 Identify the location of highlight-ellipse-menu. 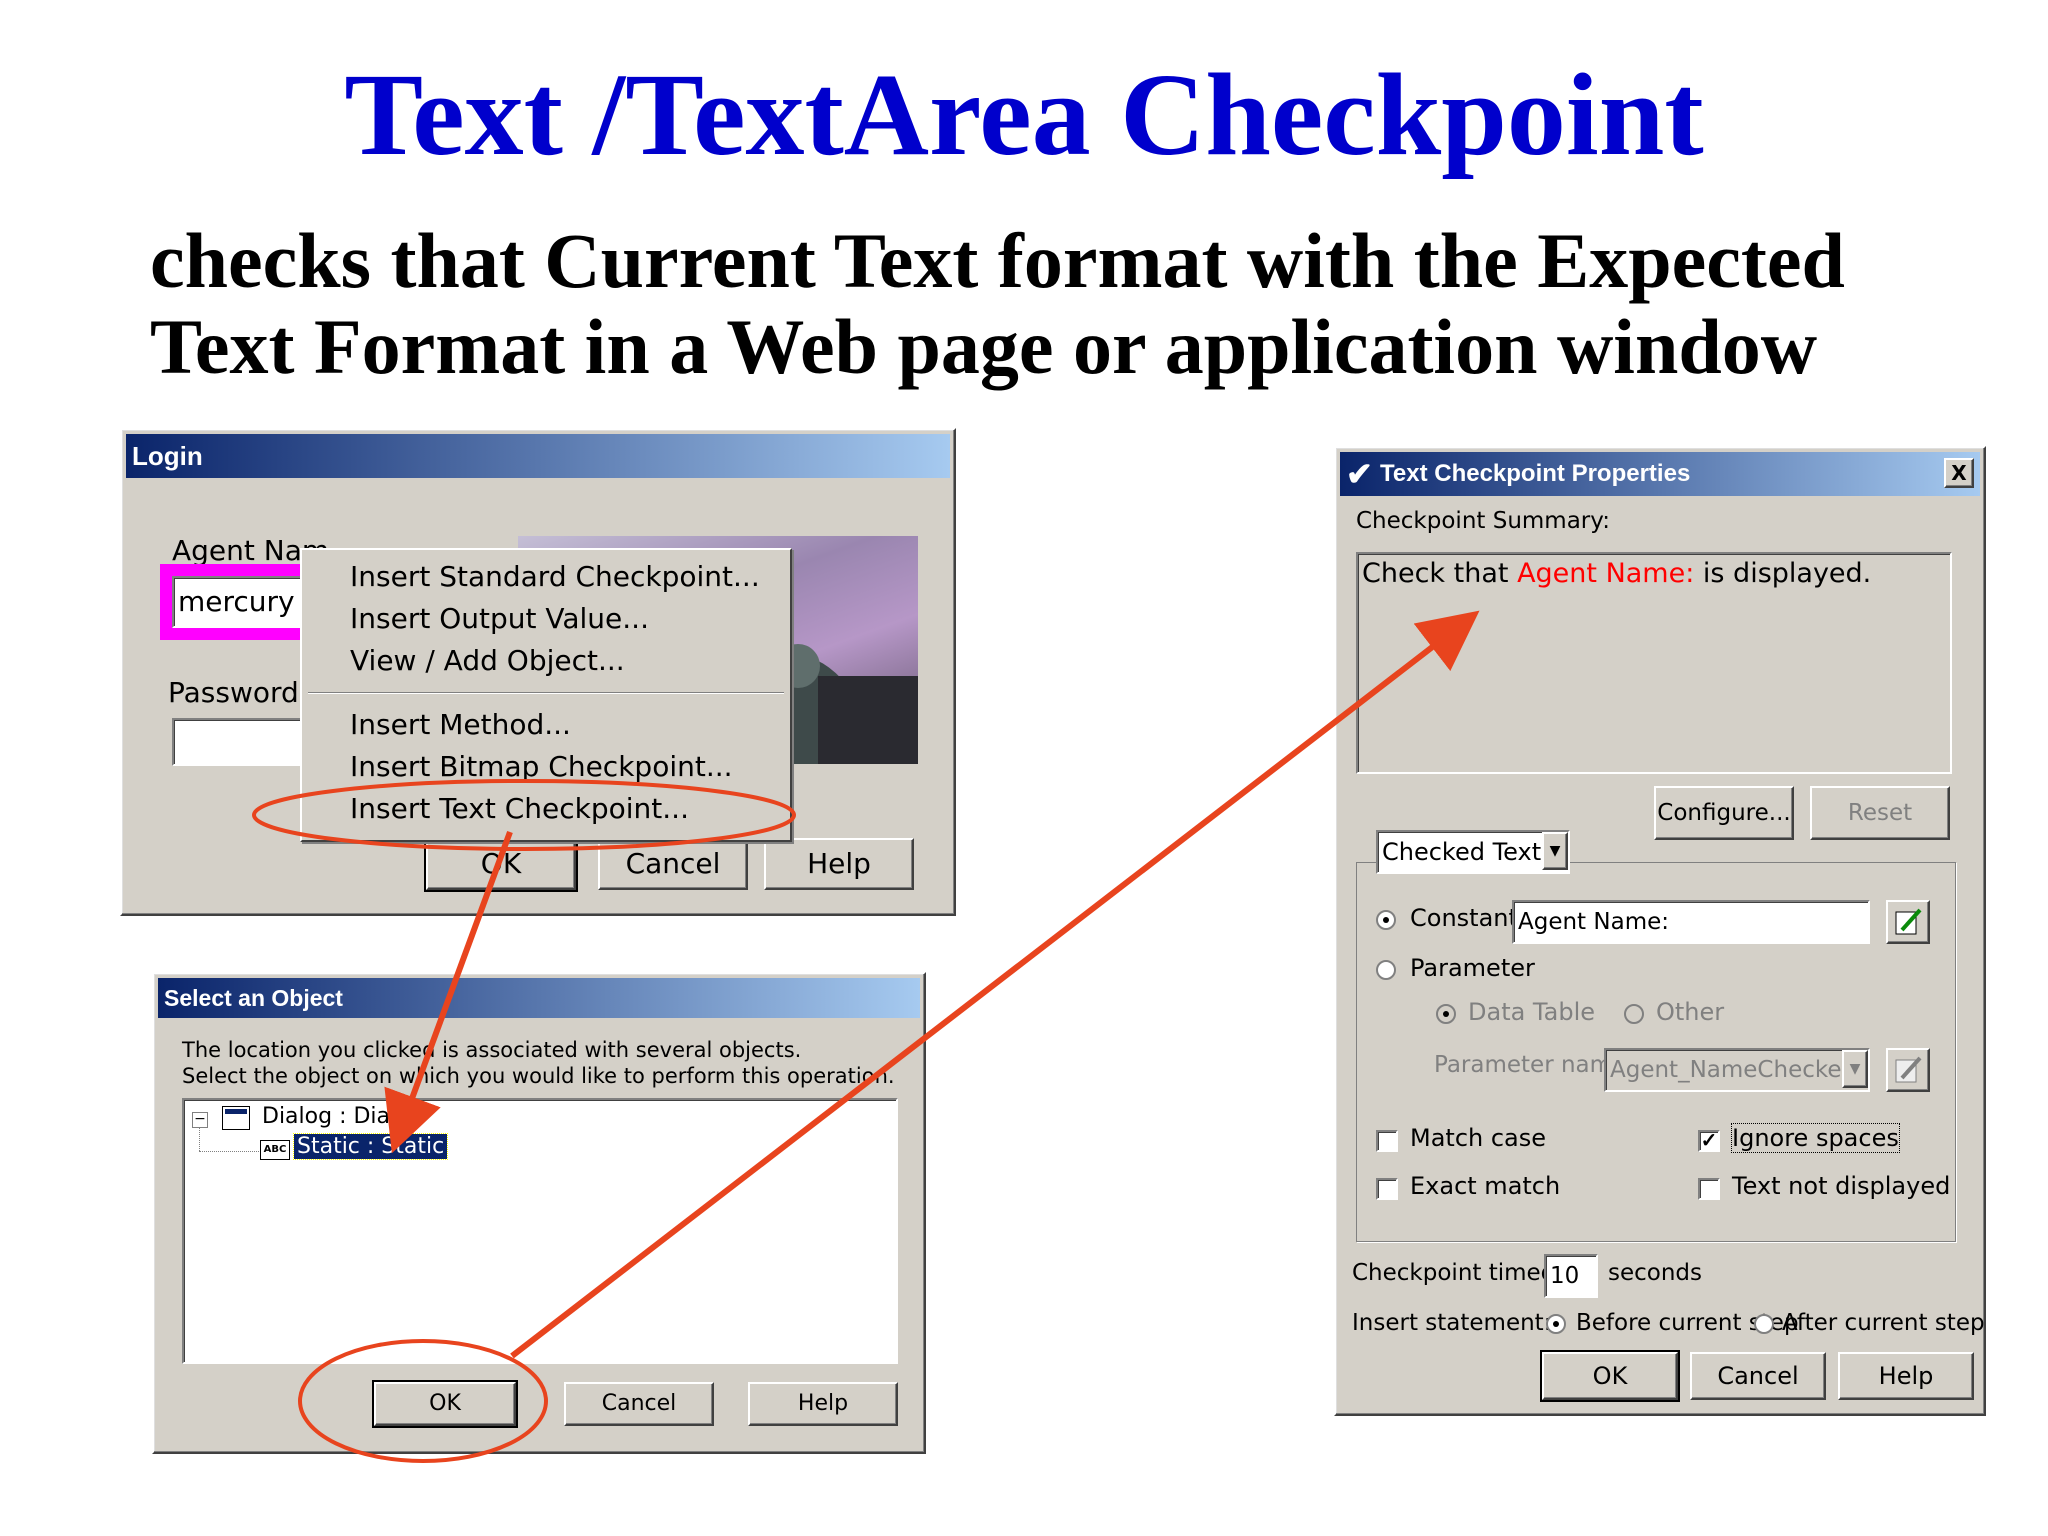
(524, 815).